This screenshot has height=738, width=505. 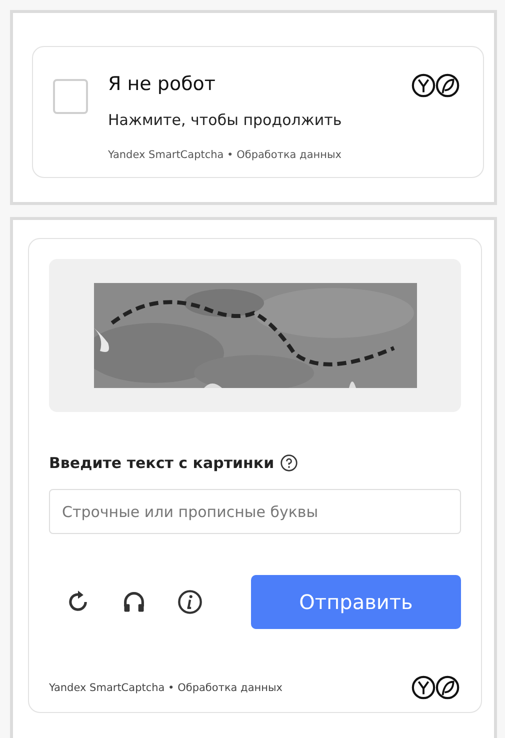 I want to click on submit-button: Отправить, so click(x=356, y=602).